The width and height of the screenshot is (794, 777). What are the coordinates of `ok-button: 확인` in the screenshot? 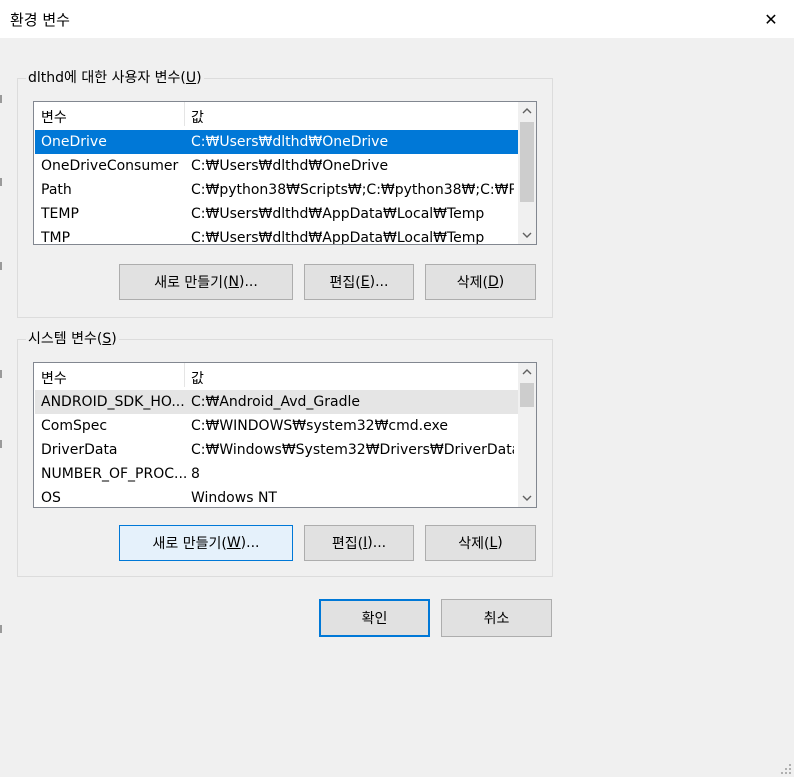 It's located at (374, 618).